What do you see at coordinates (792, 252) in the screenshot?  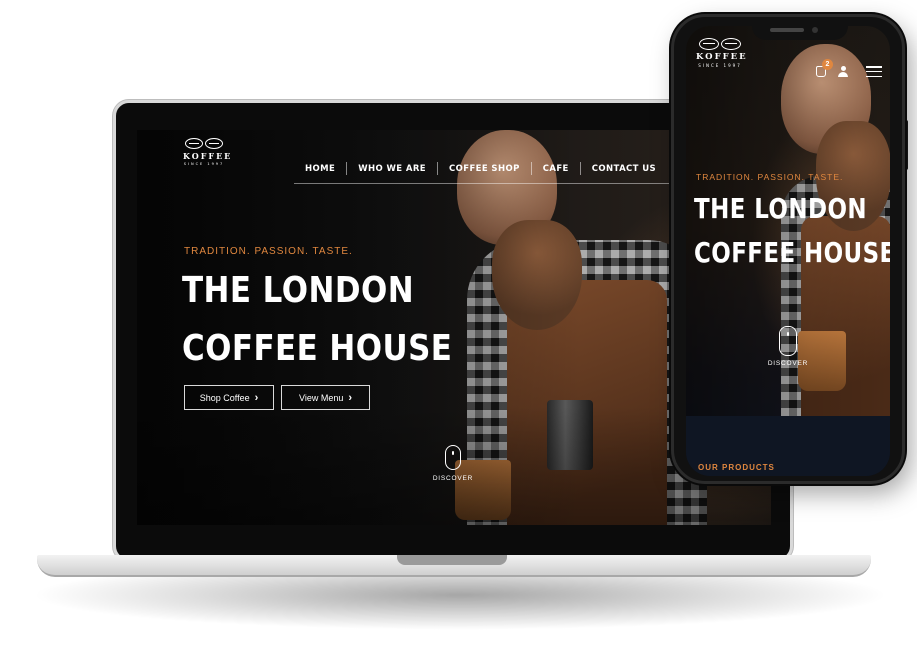 I see `mobile-hero-headline-line2: COFFEE HOUSE` at bounding box center [792, 252].